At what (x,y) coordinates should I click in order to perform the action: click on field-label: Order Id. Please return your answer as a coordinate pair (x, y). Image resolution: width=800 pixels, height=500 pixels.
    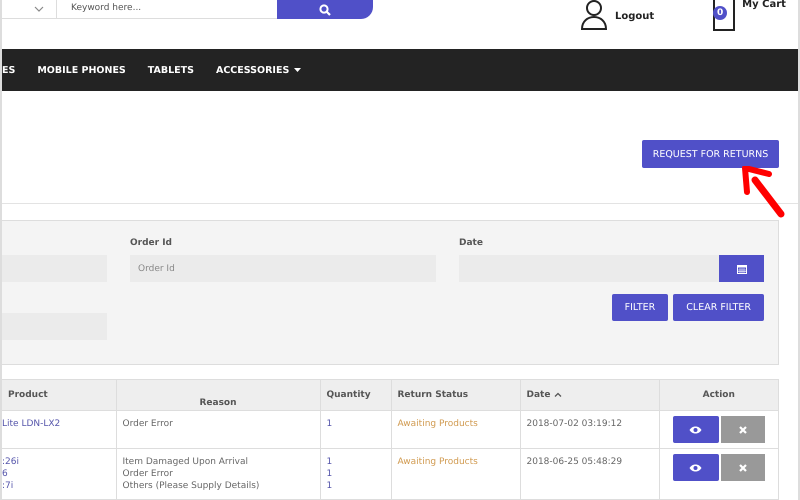
    Looking at the image, I should click on (151, 244).